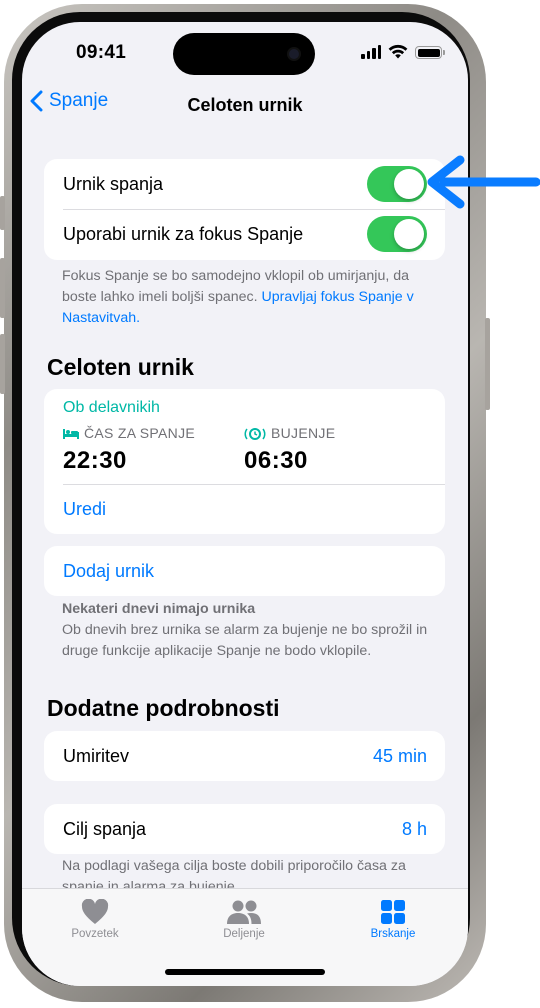 This screenshot has width=540, height=1008. I want to click on edit-schedule-button: Uredi, so click(84, 509).